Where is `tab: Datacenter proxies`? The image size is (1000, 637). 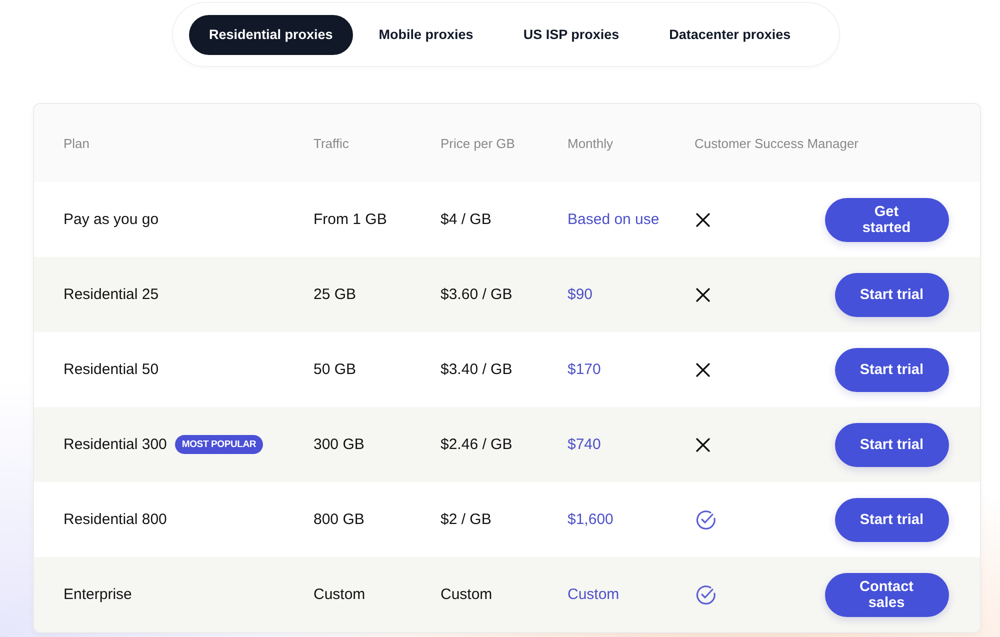
tab: Datacenter proxies is located at coordinates (730, 34).